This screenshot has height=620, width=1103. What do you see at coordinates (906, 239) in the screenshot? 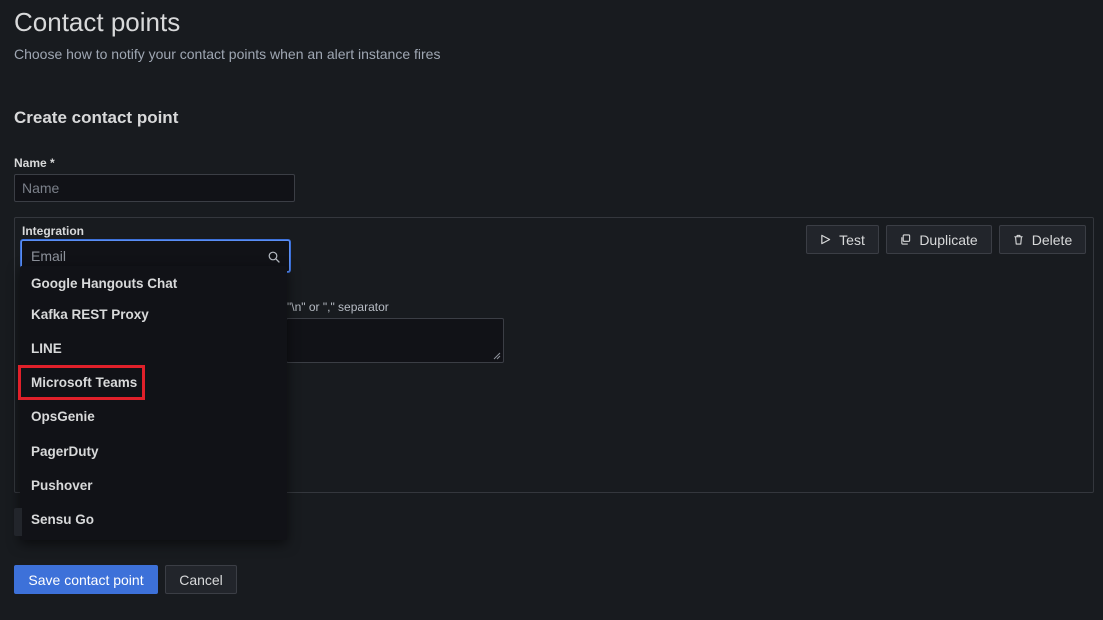
I see `copy-icon` at bounding box center [906, 239].